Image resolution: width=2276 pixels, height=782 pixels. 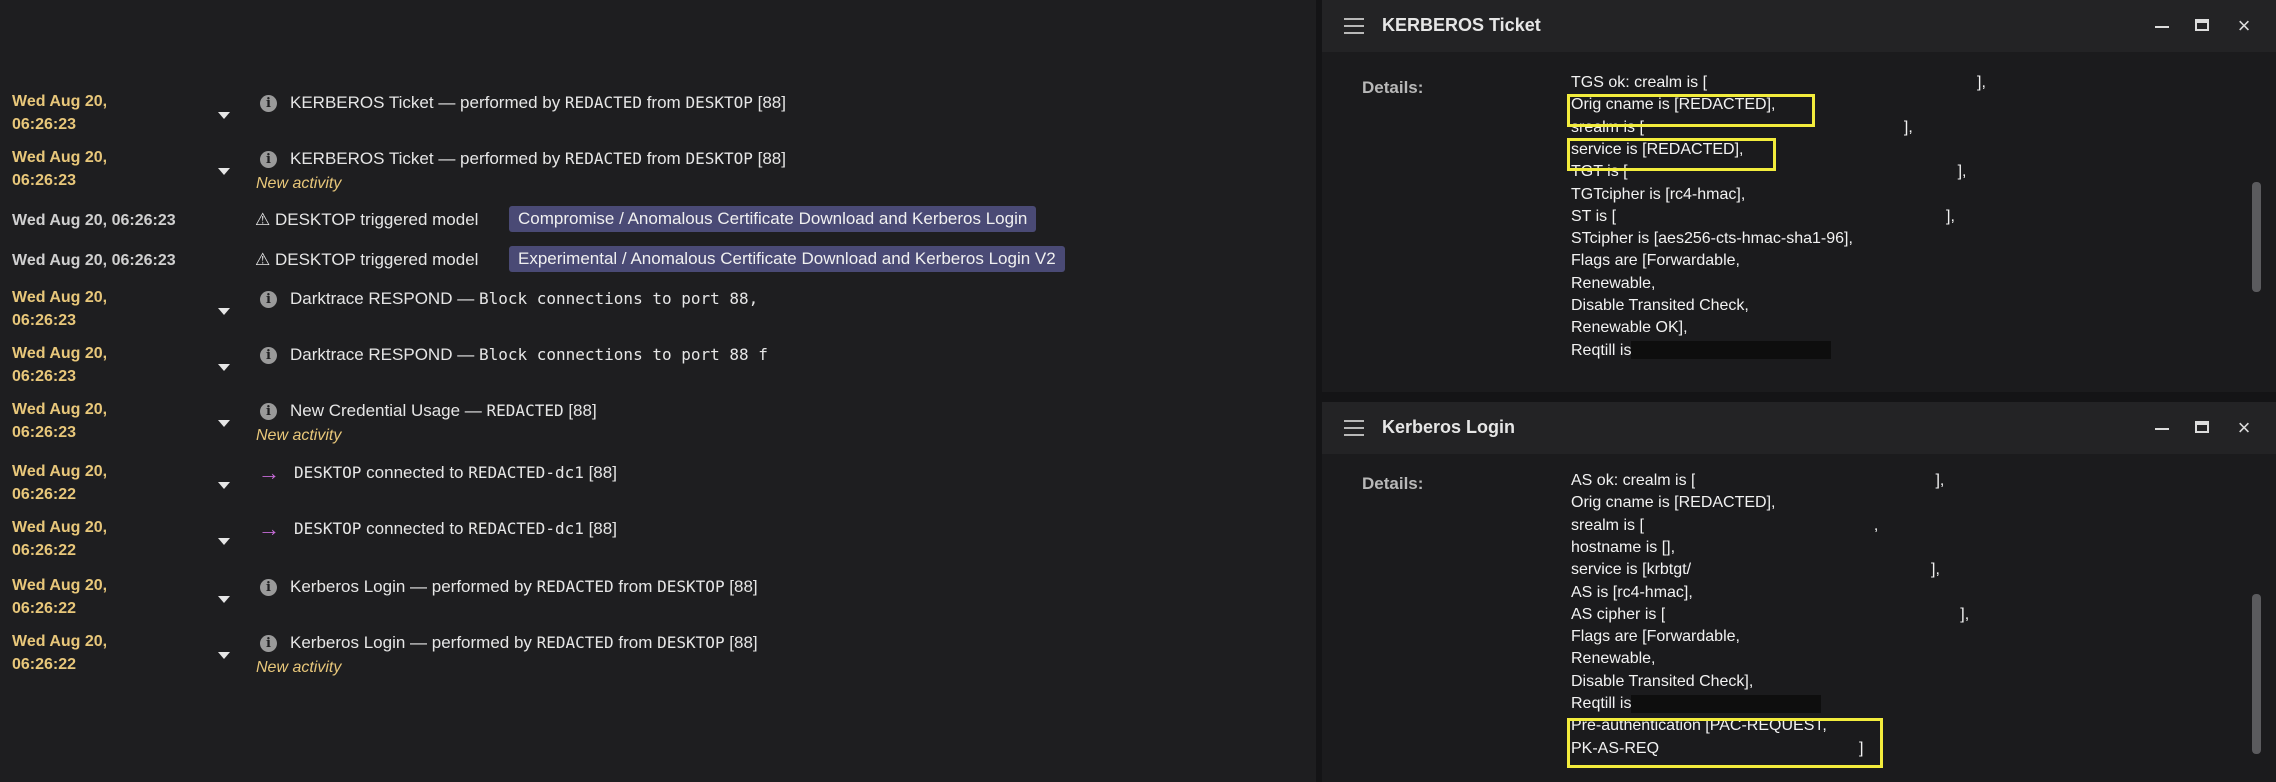 What do you see at coordinates (1658, 195) in the screenshot?
I see `detail-line: TGTcipher is [rc4-hmac],` at bounding box center [1658, 195].